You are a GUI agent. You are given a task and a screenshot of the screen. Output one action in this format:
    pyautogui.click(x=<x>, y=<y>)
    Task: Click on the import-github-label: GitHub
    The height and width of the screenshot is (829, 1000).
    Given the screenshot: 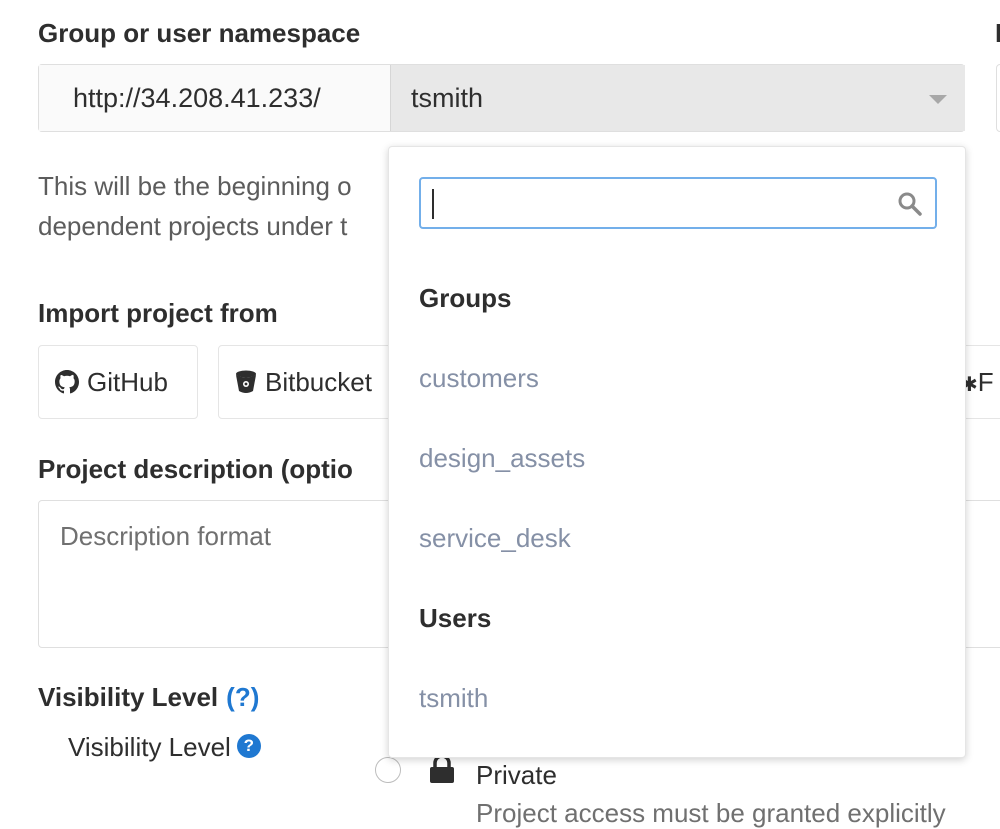 What is the action you would take?
    pyautogui.click(x=127, y=382)
    